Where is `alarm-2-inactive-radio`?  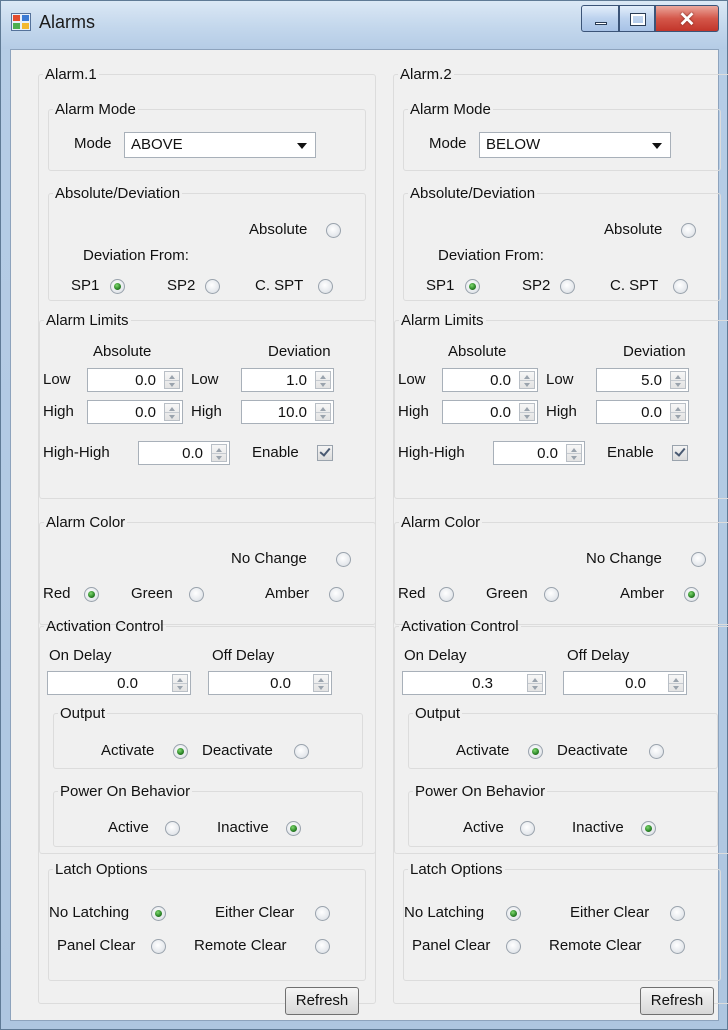 alarm-2-inactive-radio is located at coordinates (648, 828).